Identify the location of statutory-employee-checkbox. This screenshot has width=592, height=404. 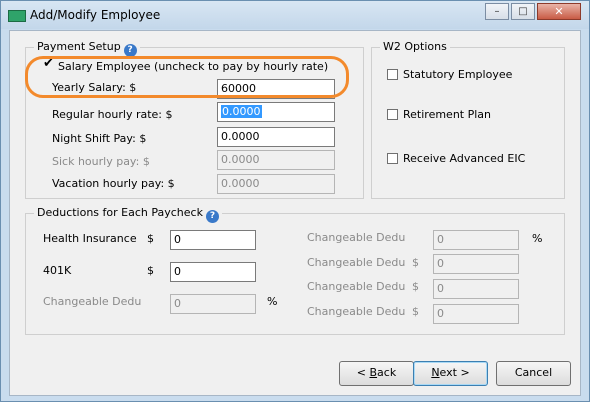
(392, 74).